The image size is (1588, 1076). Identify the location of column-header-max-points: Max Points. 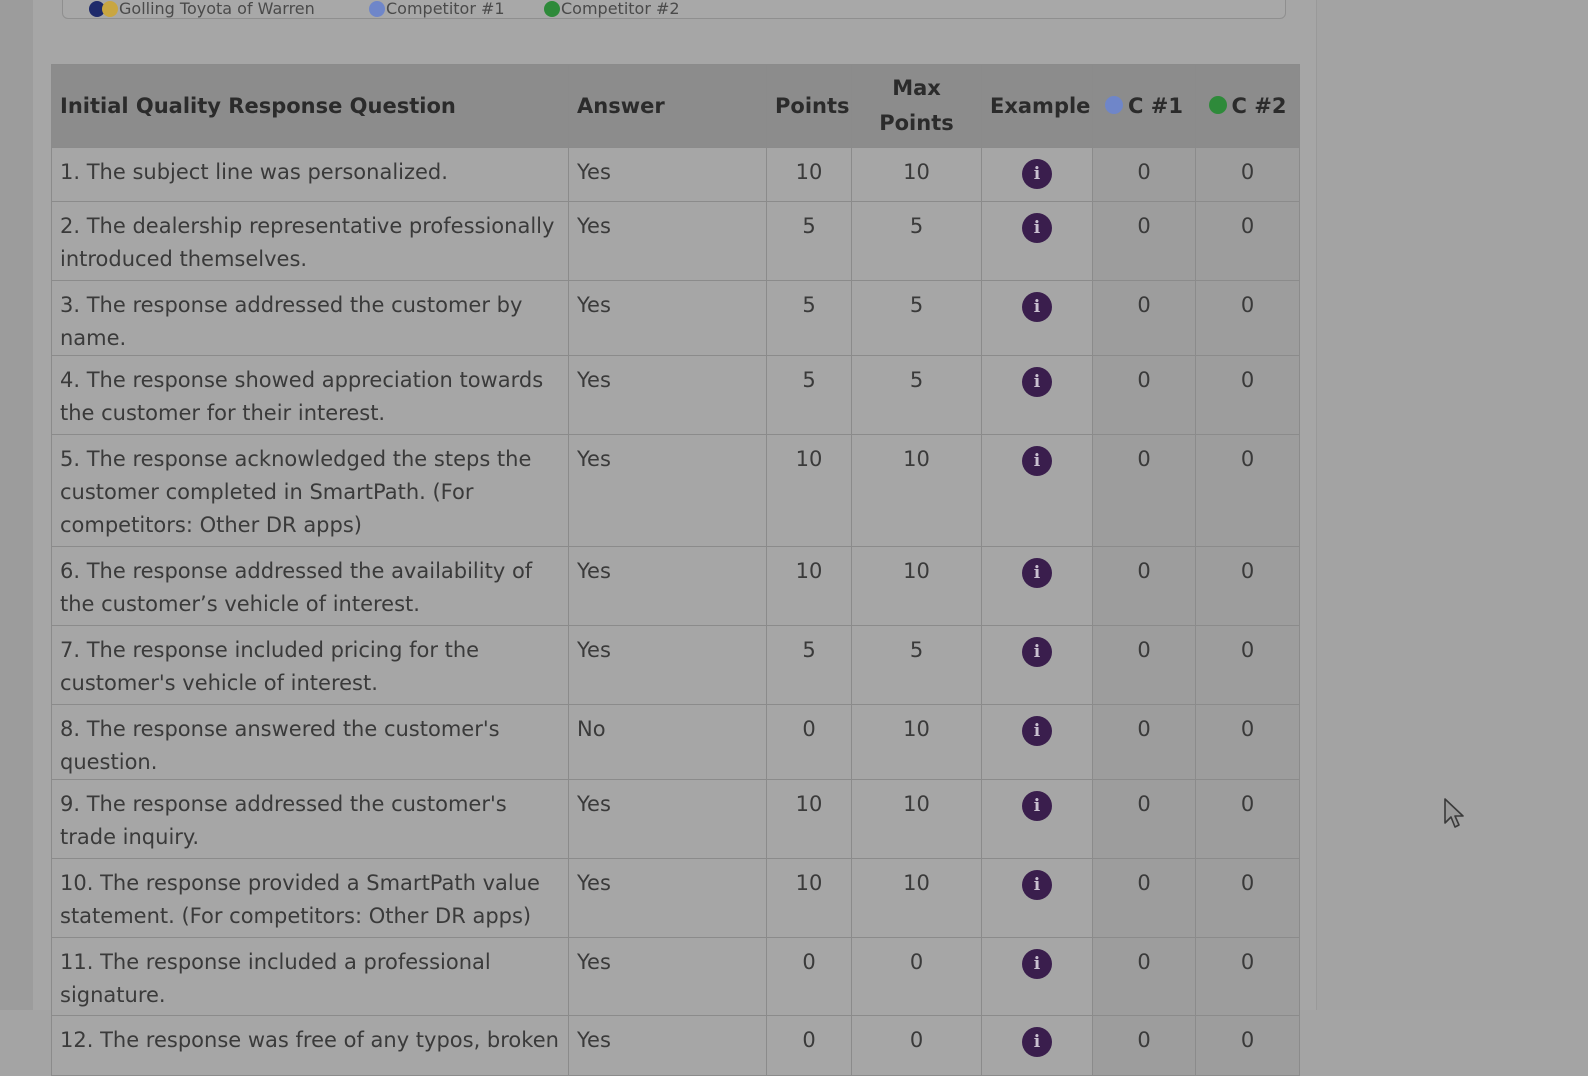
(916, 106).